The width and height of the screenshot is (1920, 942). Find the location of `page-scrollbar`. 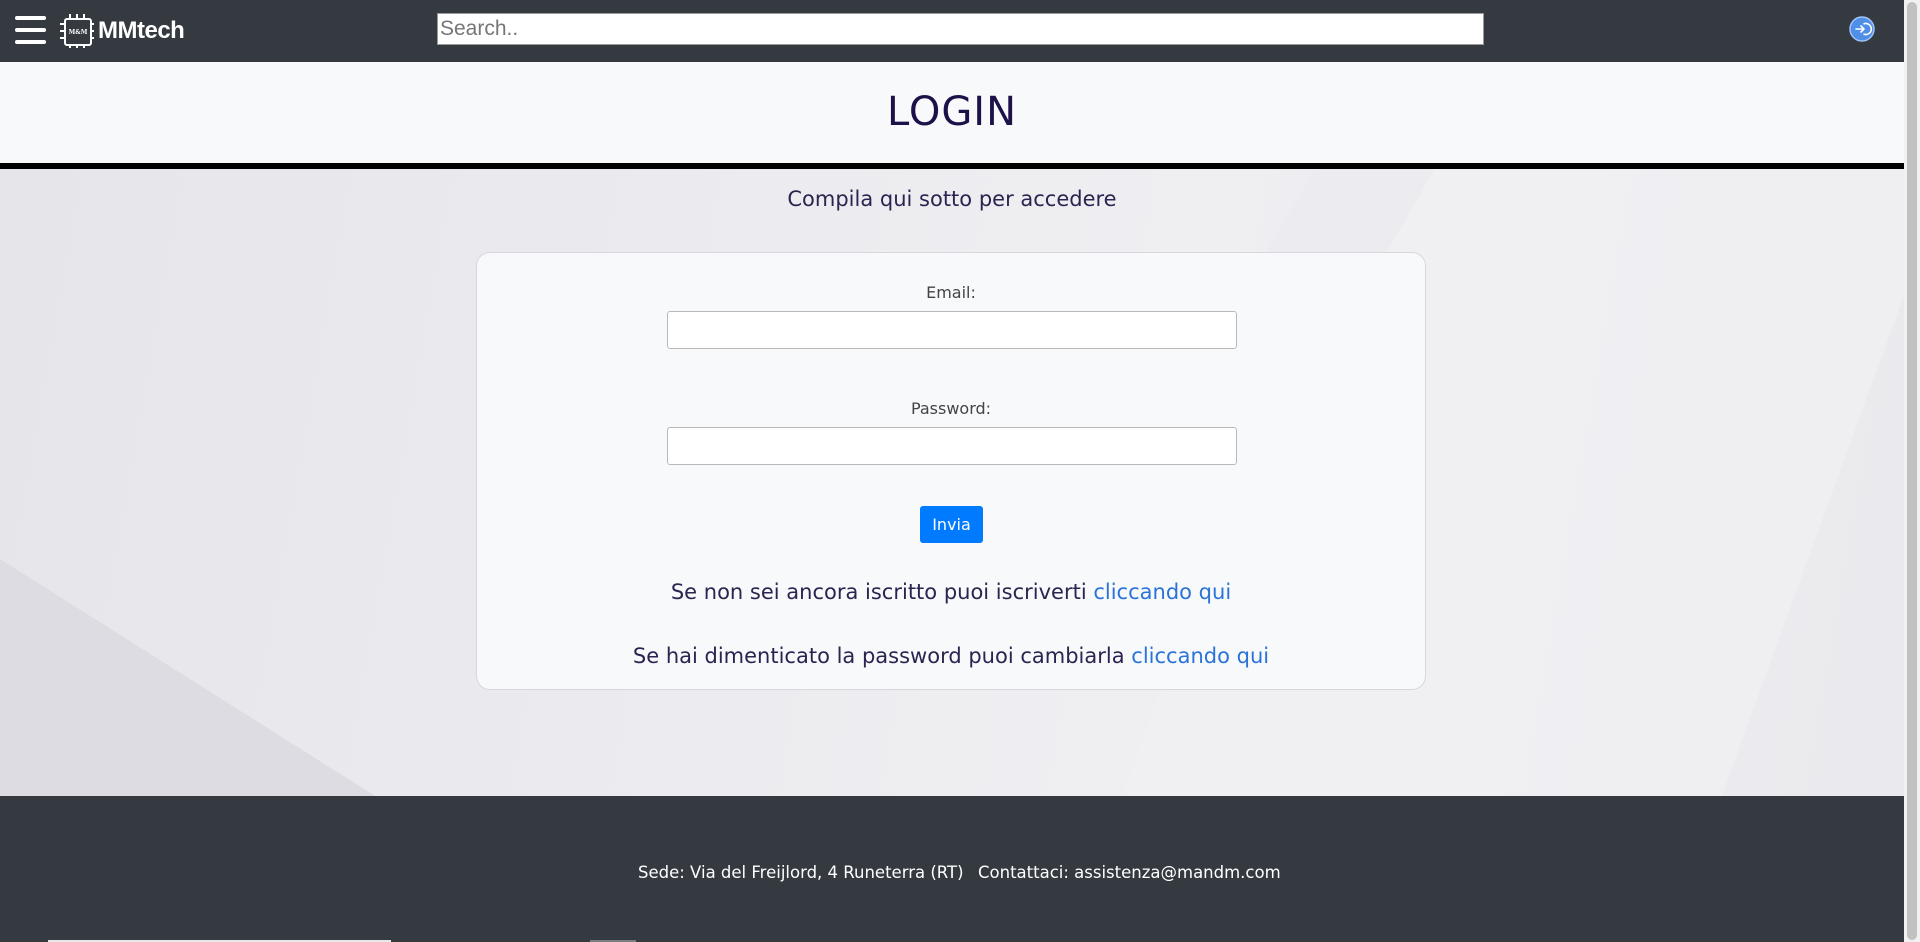

page-scrollbar is located at coordinates (1912, 471).